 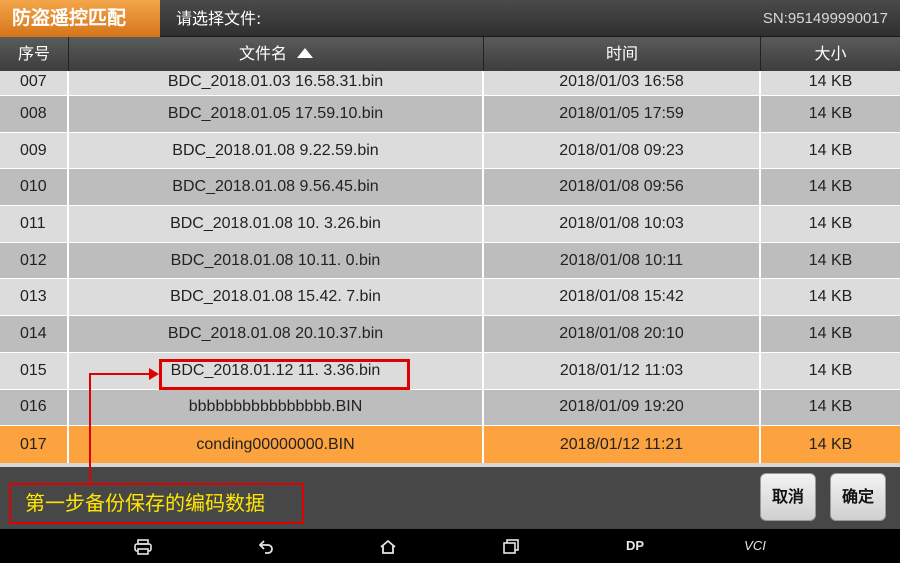 I want to click on printer-icon, so click(x=143, y=546).